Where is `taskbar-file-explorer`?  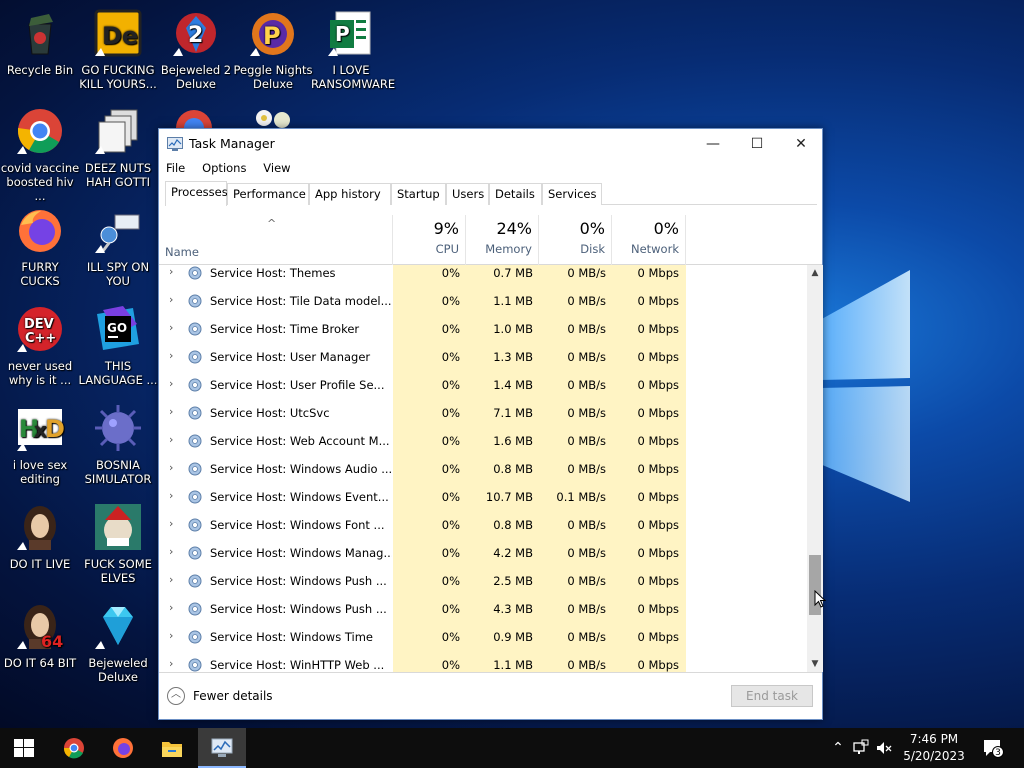
taskbar-file-explorer is located at coordinates (172, 748).